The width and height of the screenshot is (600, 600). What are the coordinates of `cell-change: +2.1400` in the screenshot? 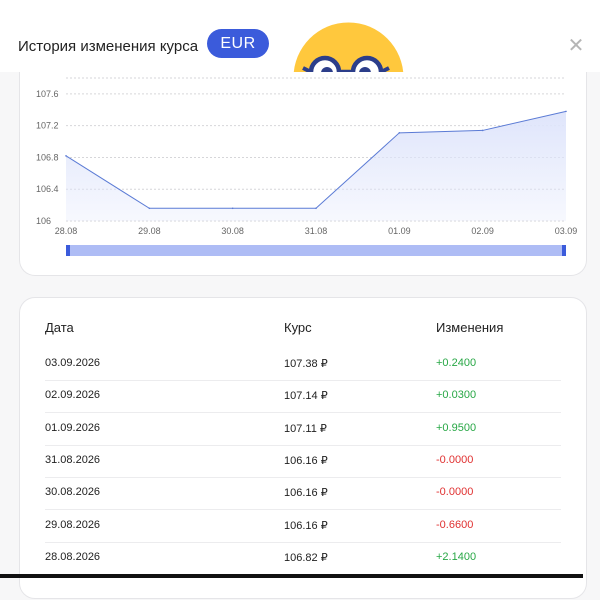 It's located at (456, 556).